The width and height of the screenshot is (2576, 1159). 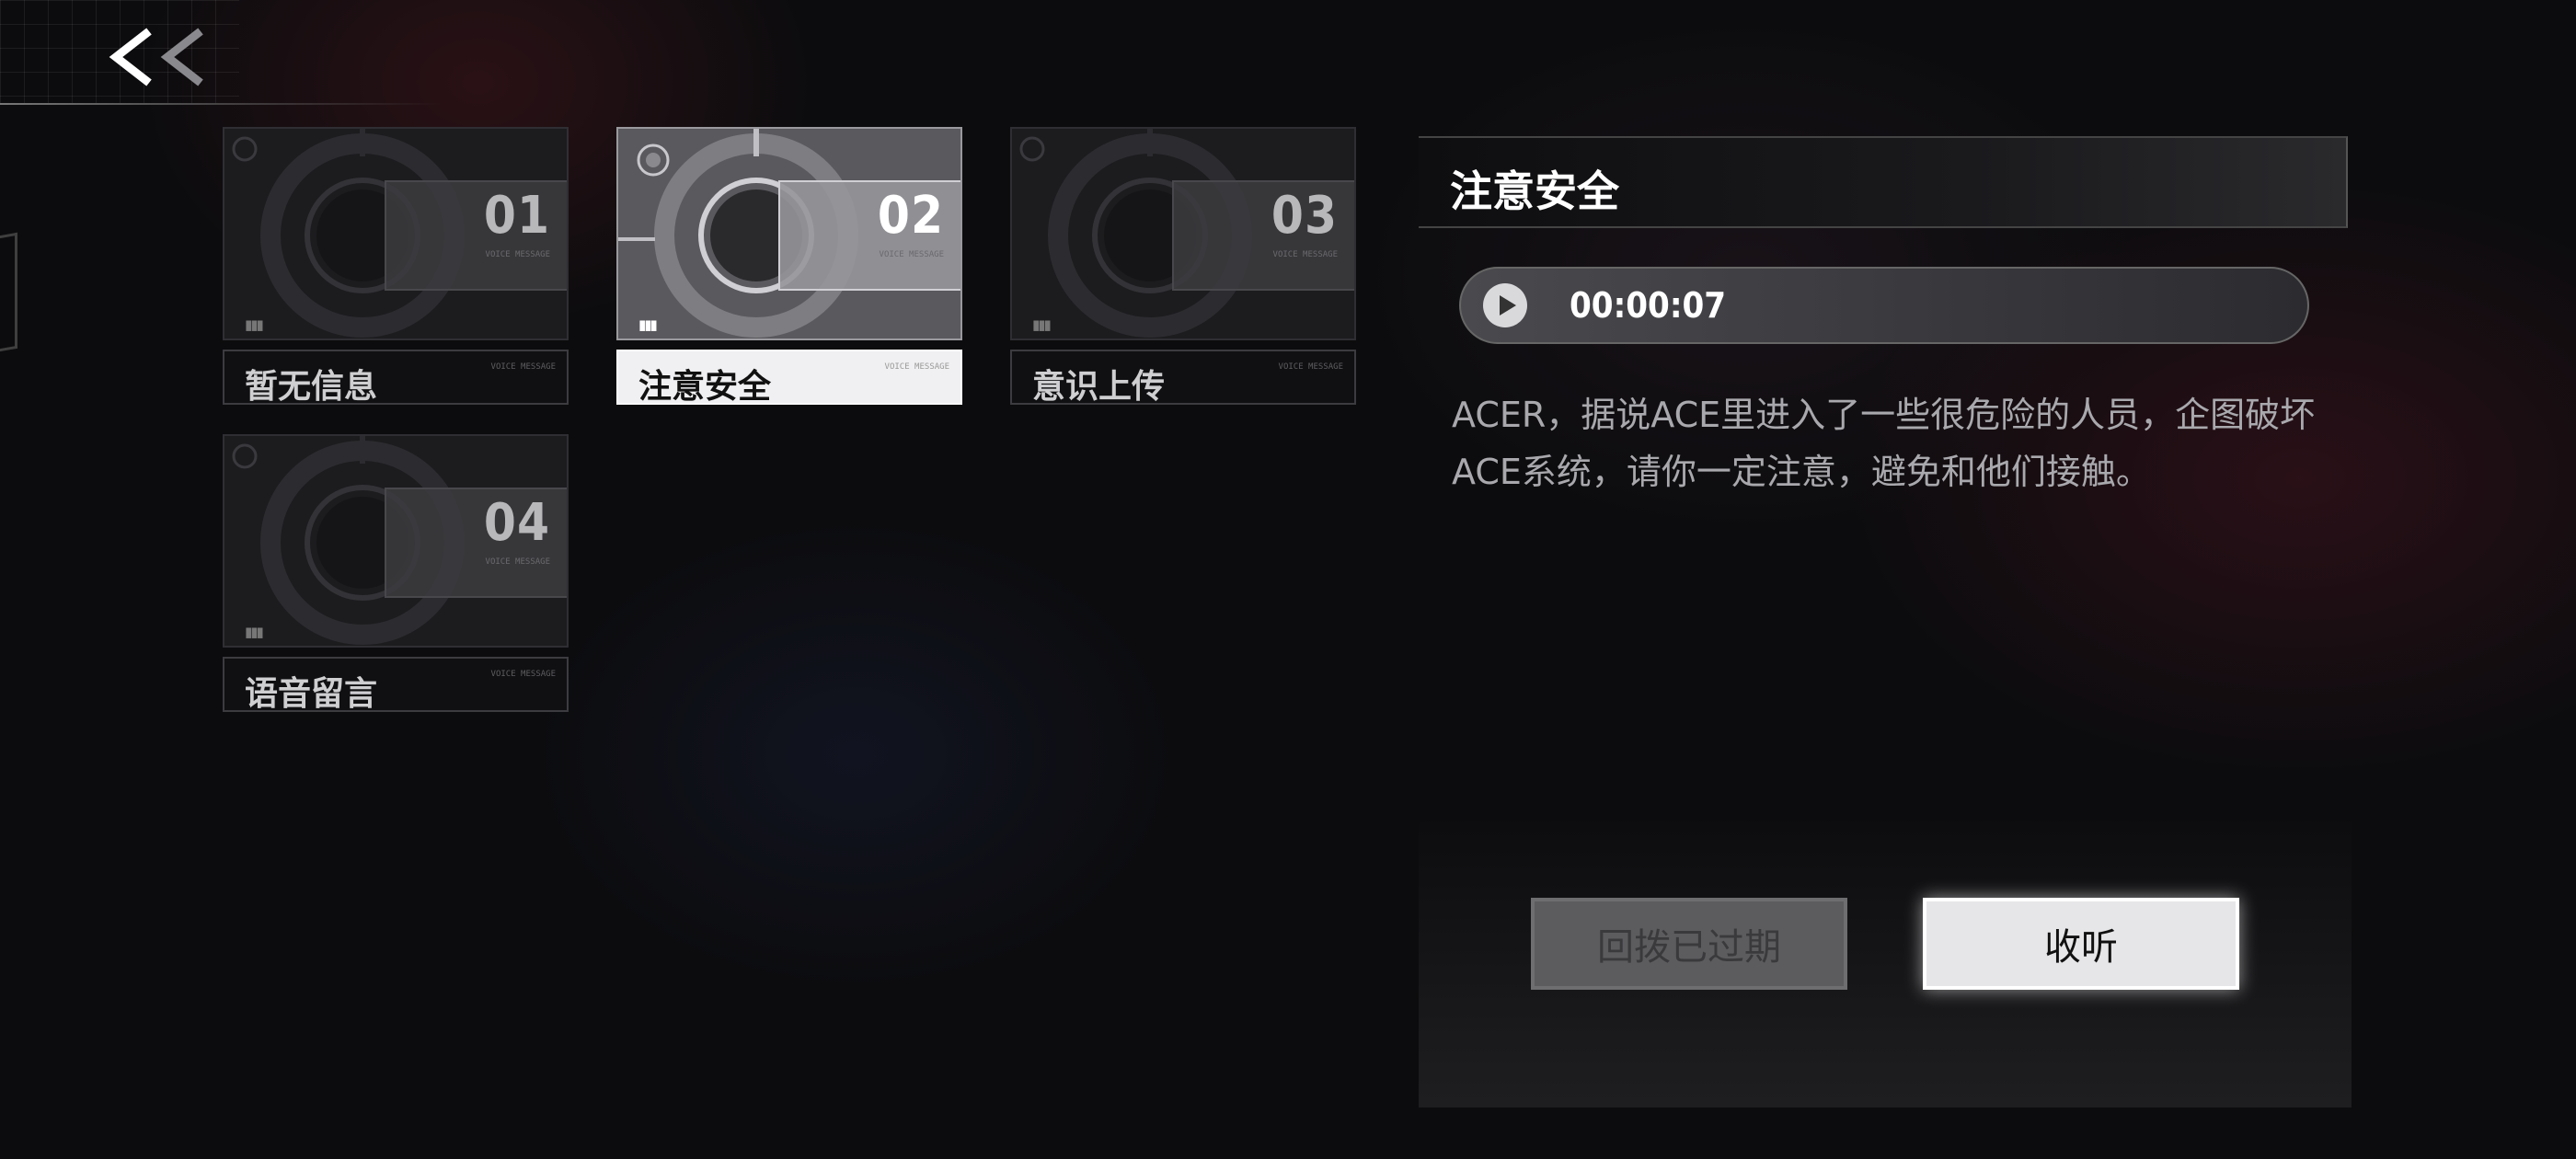 I want to click on message-card-03: 03 VOICE MESSAGE ▮▮▮ 意识上传 VOICE MESSAGE, so click(x=1183, y=267).